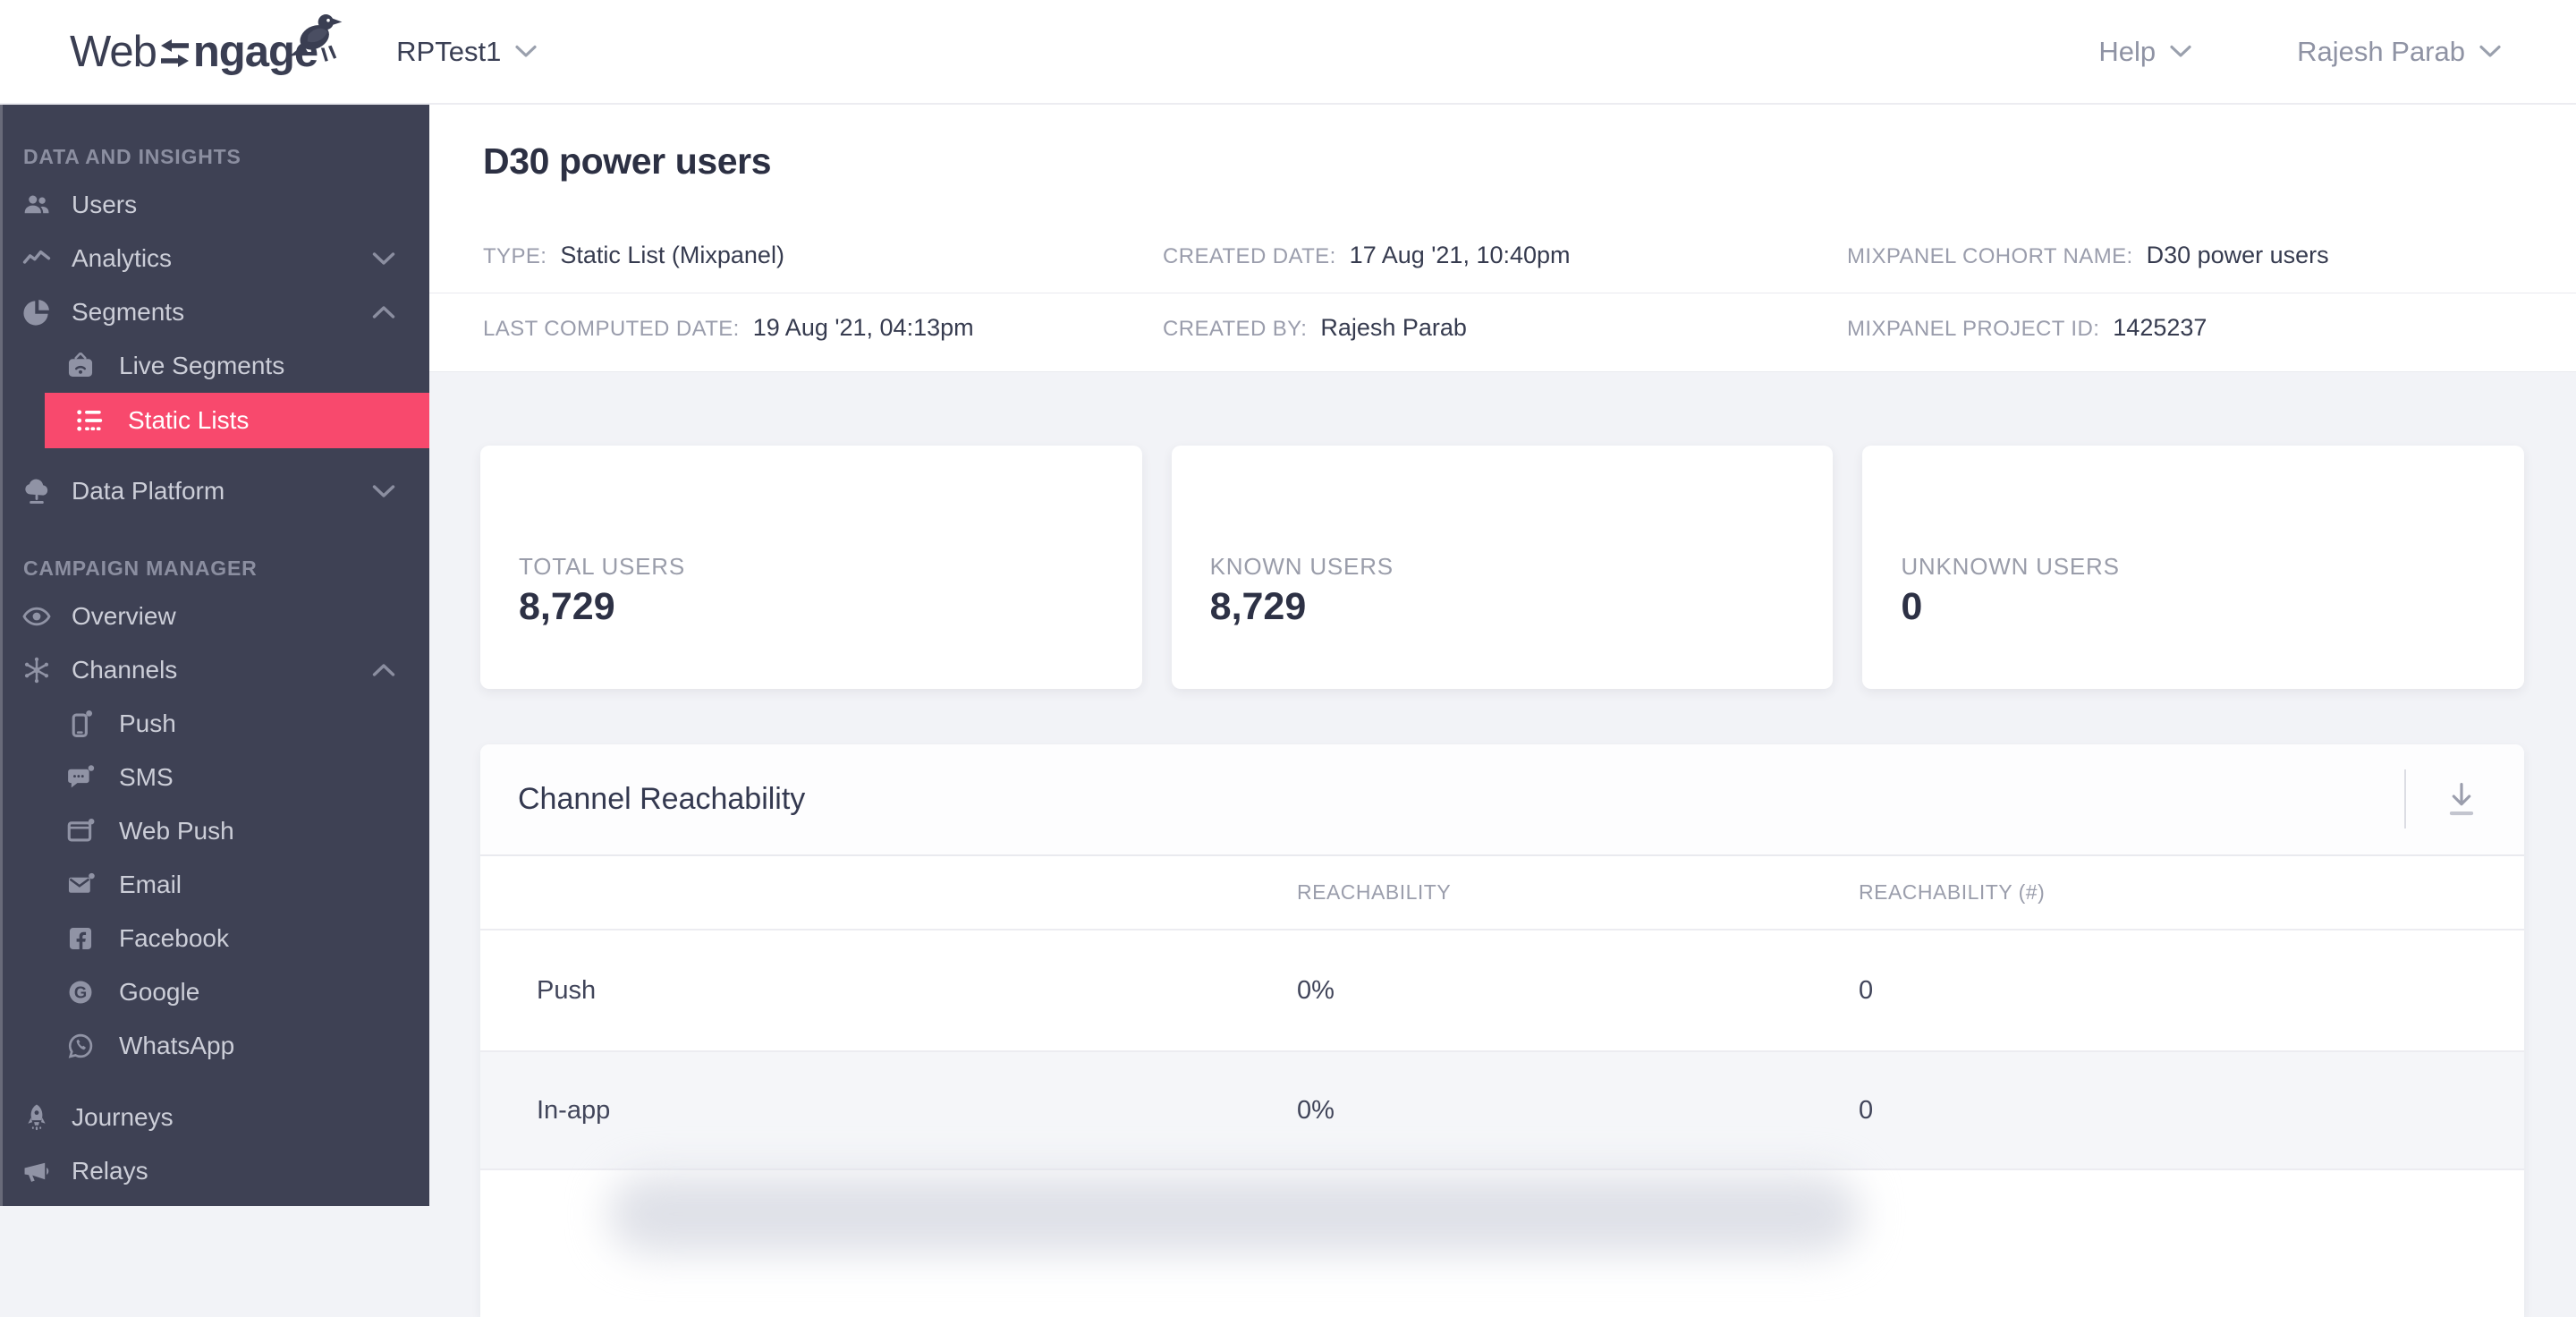  I want to click on meta-last-computed: LAST COMPUTED DATE: 19 Aug '21, 04:13pm, so click(823, 328).